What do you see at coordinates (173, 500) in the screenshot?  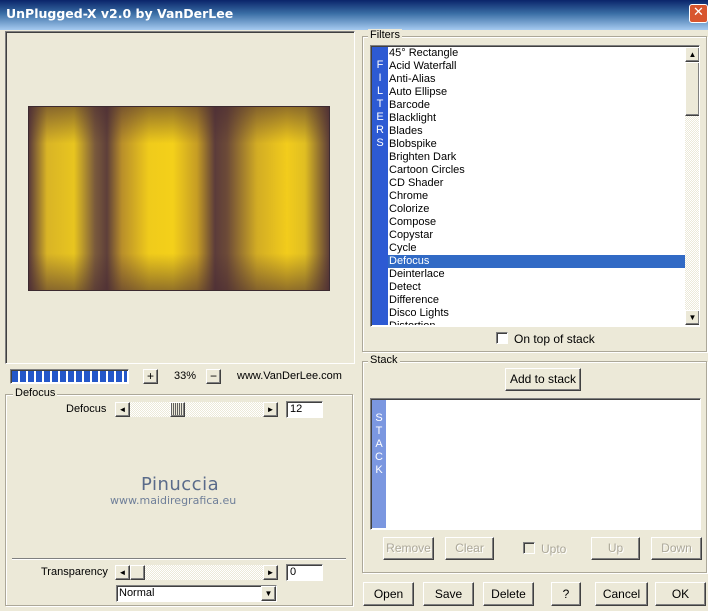 I see `watermark-url: www.maidiregrafica.eu` at bounding box center [173, 500].